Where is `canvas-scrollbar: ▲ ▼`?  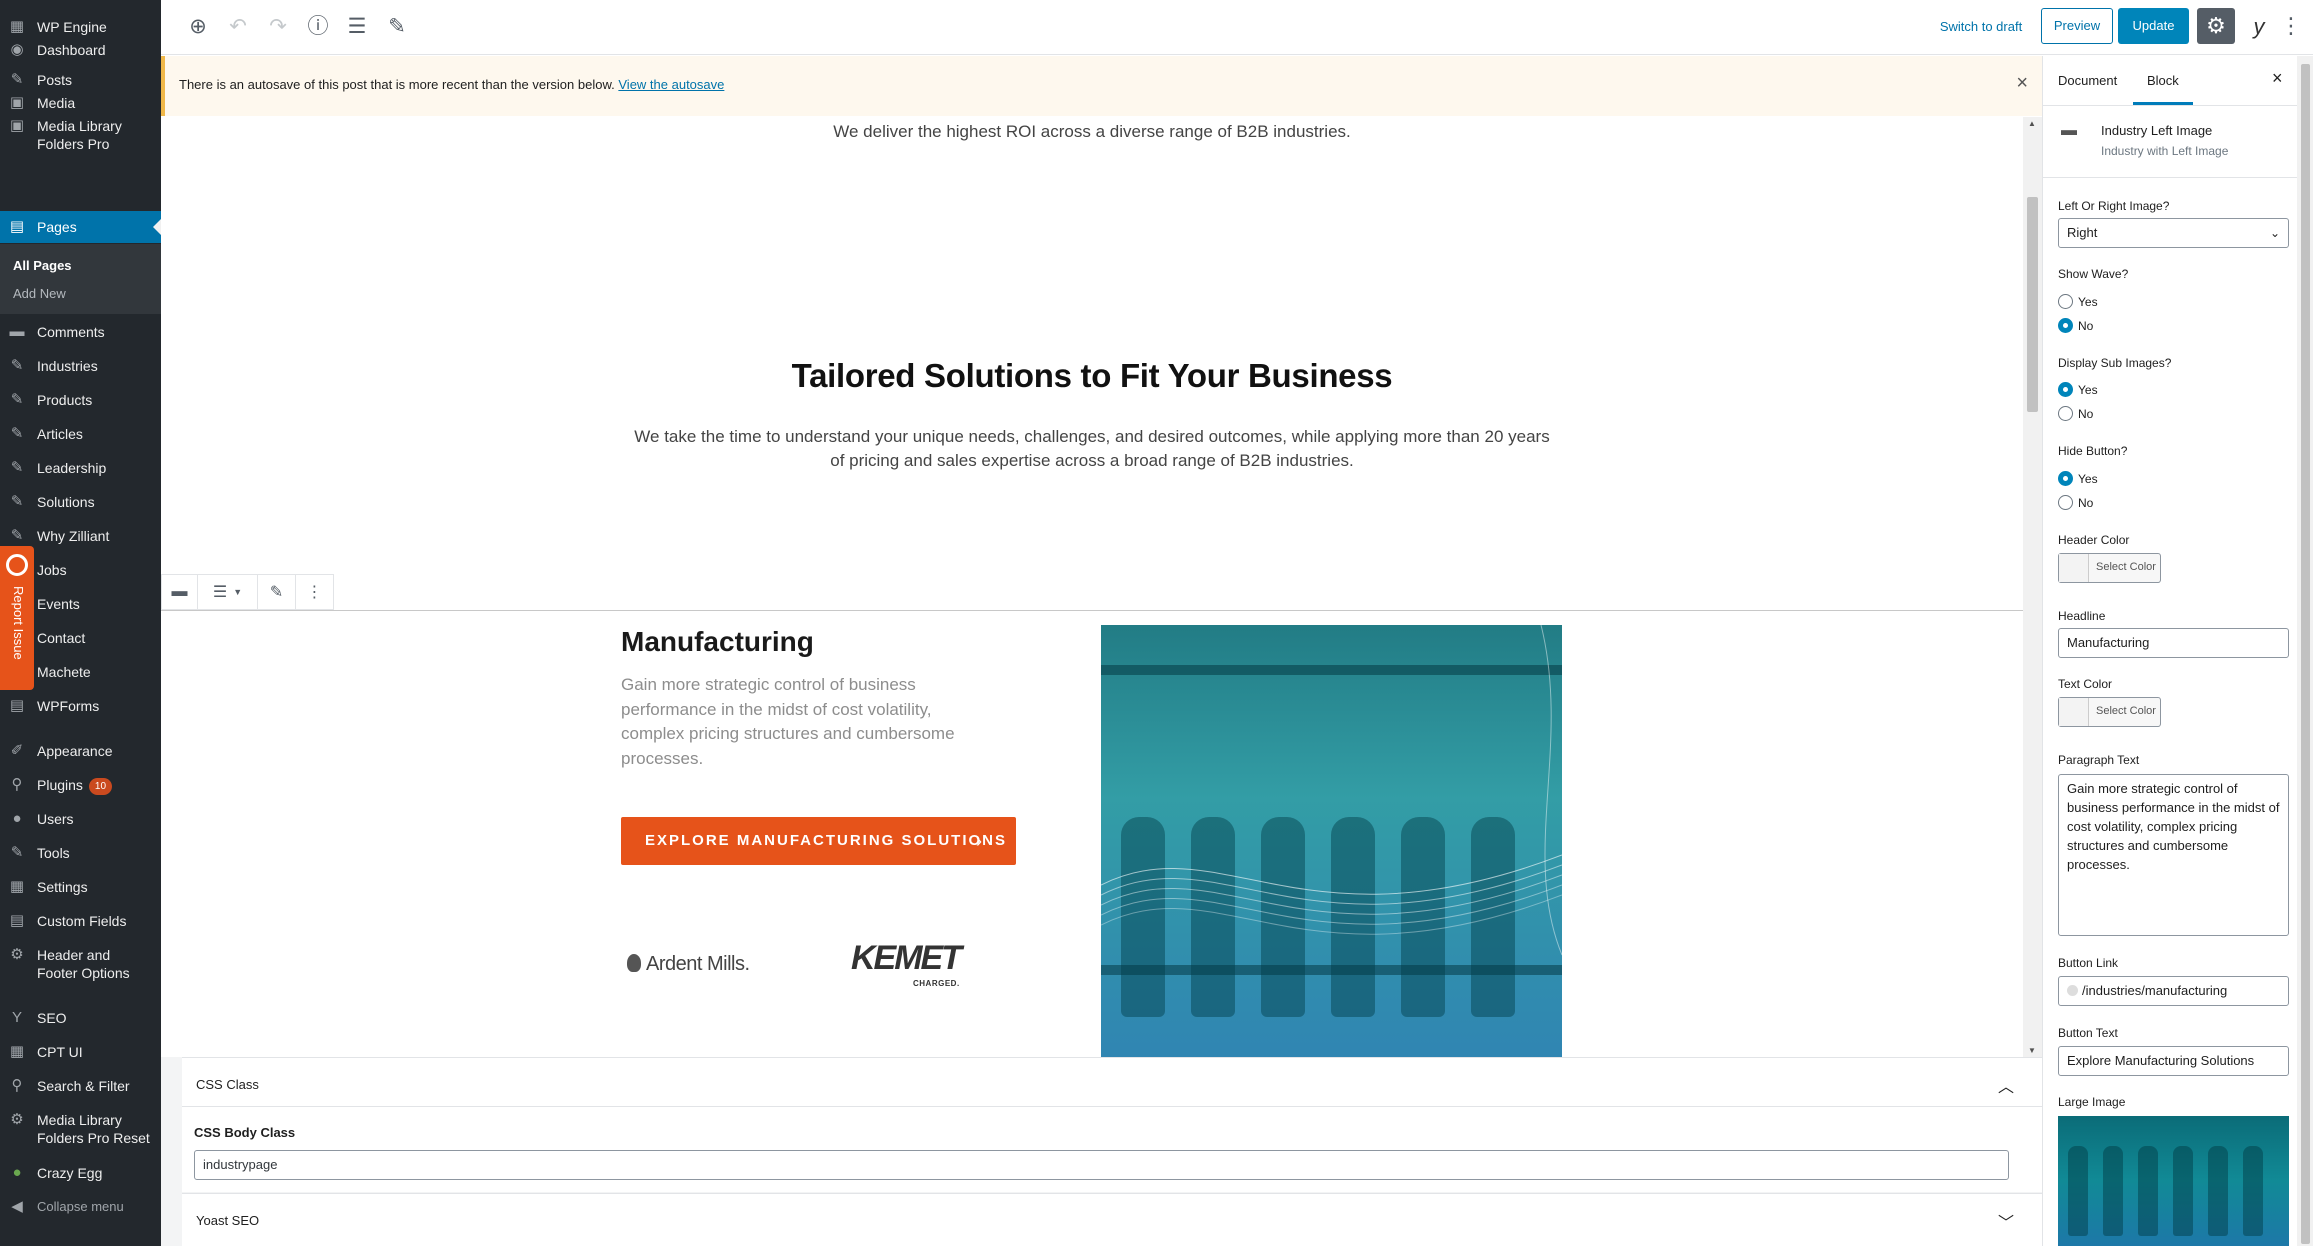
canvas-scrollbar: ▲ ▼ is located at coordinates (2032, 587).